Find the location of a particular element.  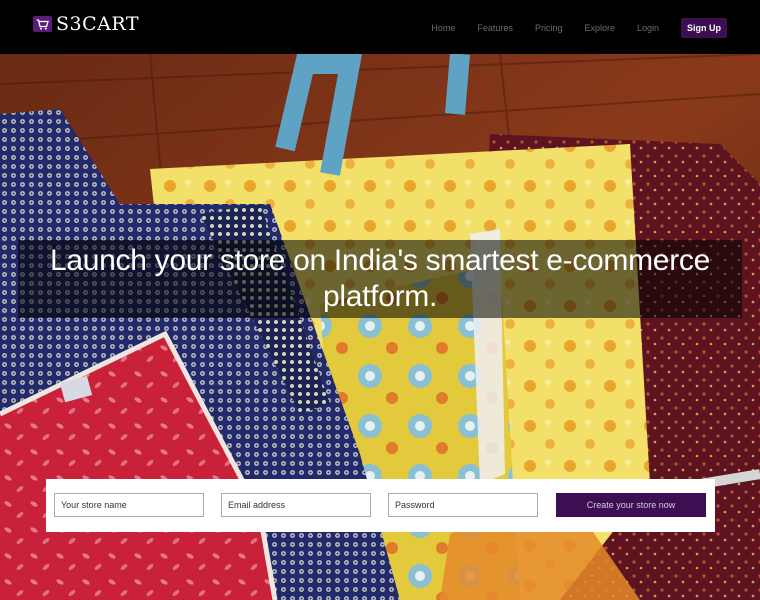

email-input is located at coordinates (296, 505).